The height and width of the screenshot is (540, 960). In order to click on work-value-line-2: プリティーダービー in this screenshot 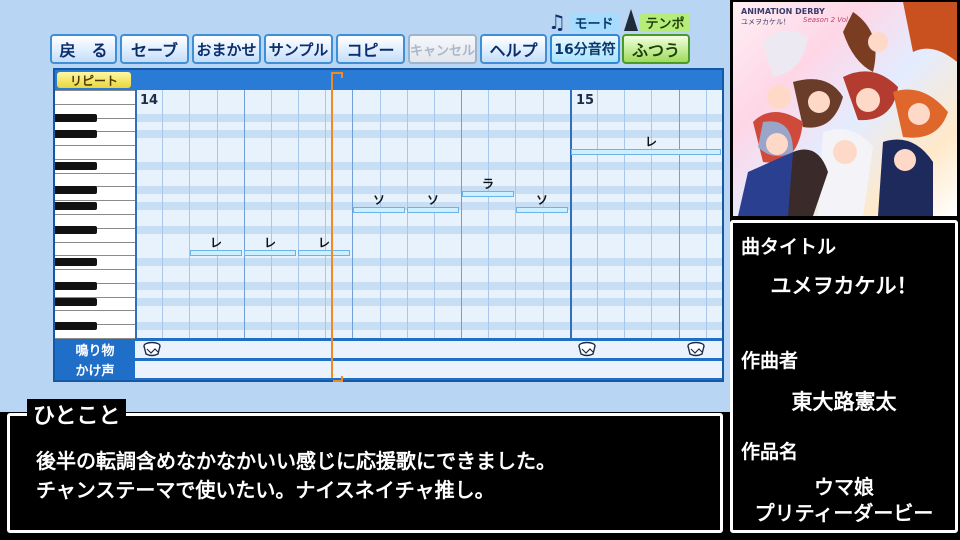, I will do `click(844, 513)`.